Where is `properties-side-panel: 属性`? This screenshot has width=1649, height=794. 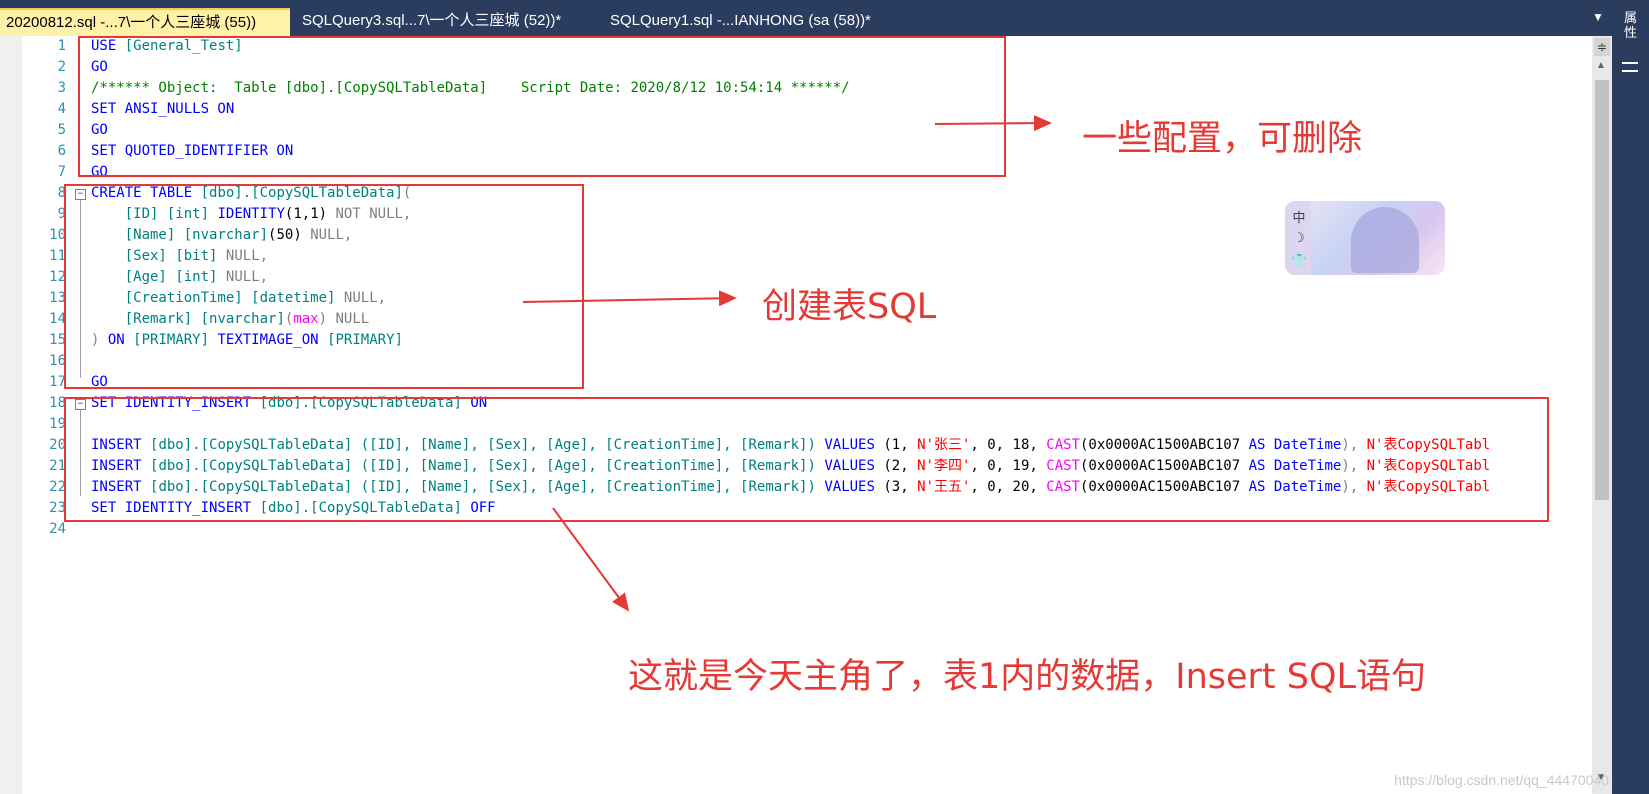 properties-side-panel: 属性 is located at coordinates (1630, 397).